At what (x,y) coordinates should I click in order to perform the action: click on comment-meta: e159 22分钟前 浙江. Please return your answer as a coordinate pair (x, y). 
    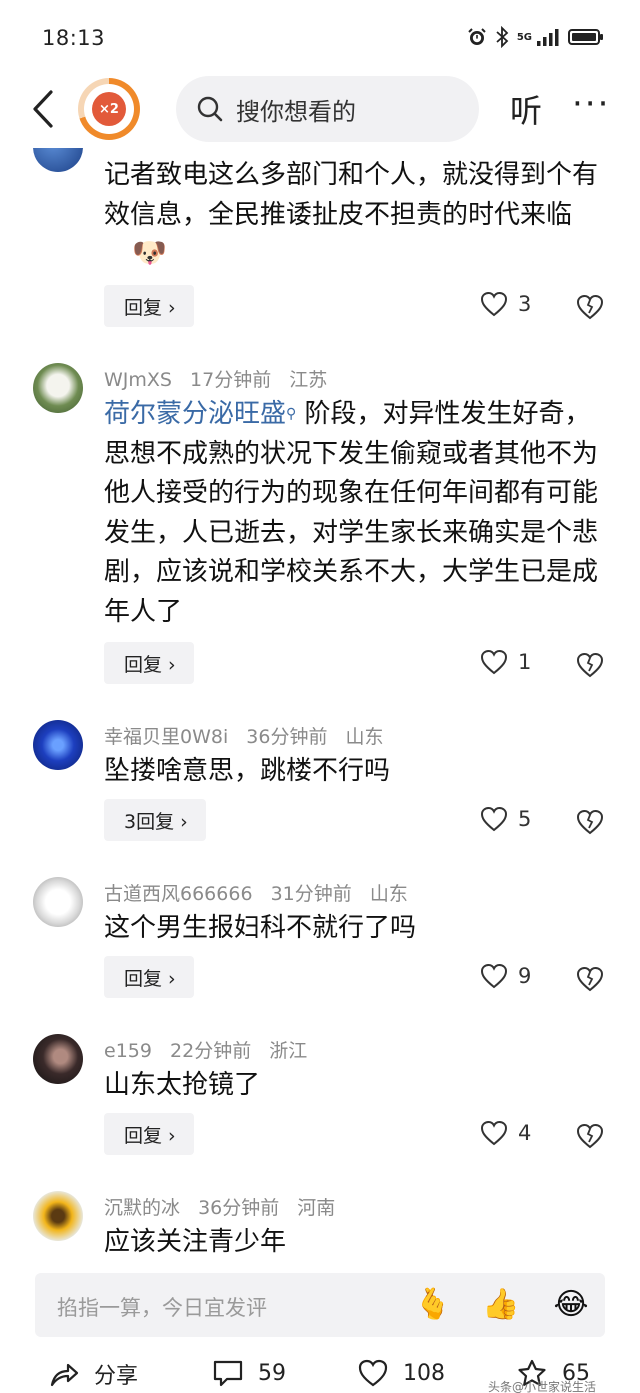
    Looking at the image, I should click on (211, 1049).